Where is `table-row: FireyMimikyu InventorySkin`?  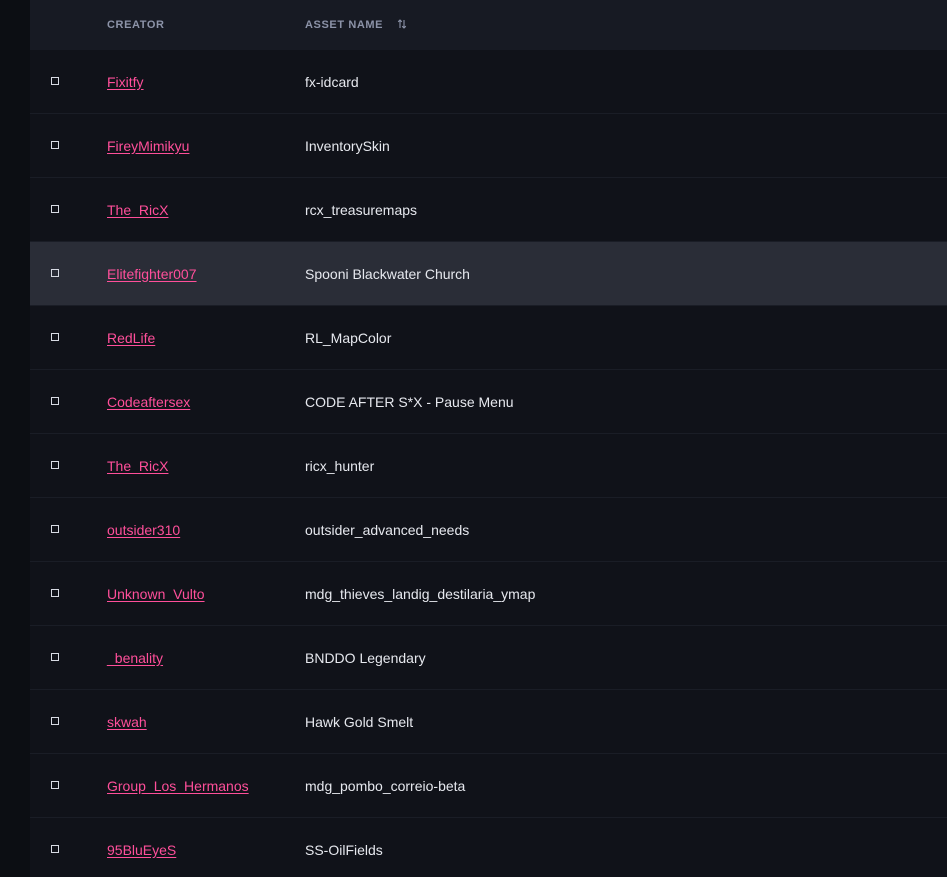 table-row: FireyMimikyu InventorySkin is located at coordinates (488, 146).